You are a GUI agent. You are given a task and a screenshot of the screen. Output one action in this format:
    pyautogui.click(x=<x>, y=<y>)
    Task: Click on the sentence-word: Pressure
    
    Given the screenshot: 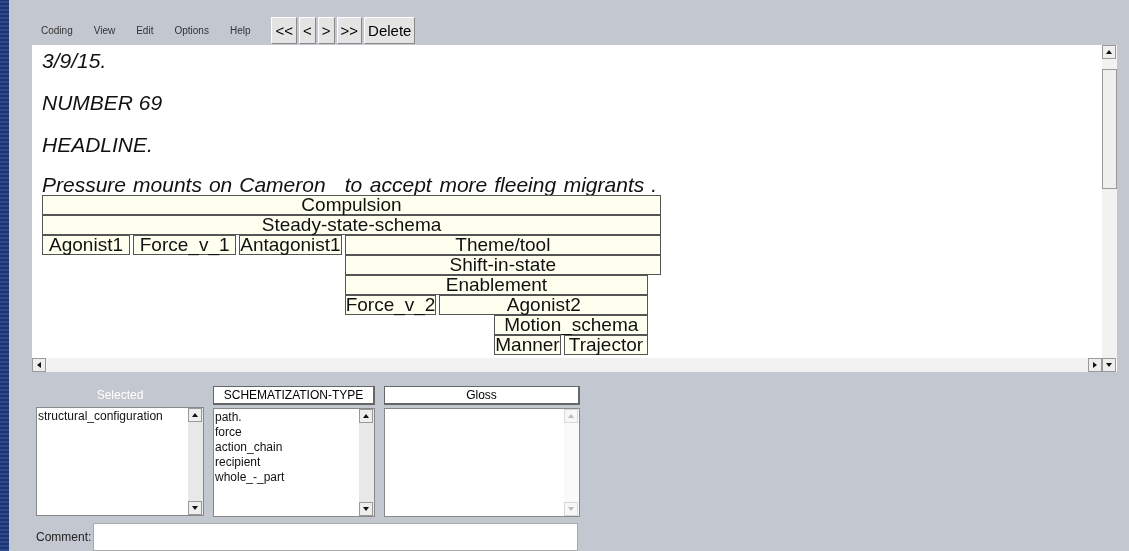 What is the action you would take?
    pyautogui.click(x=85, y=184)
    